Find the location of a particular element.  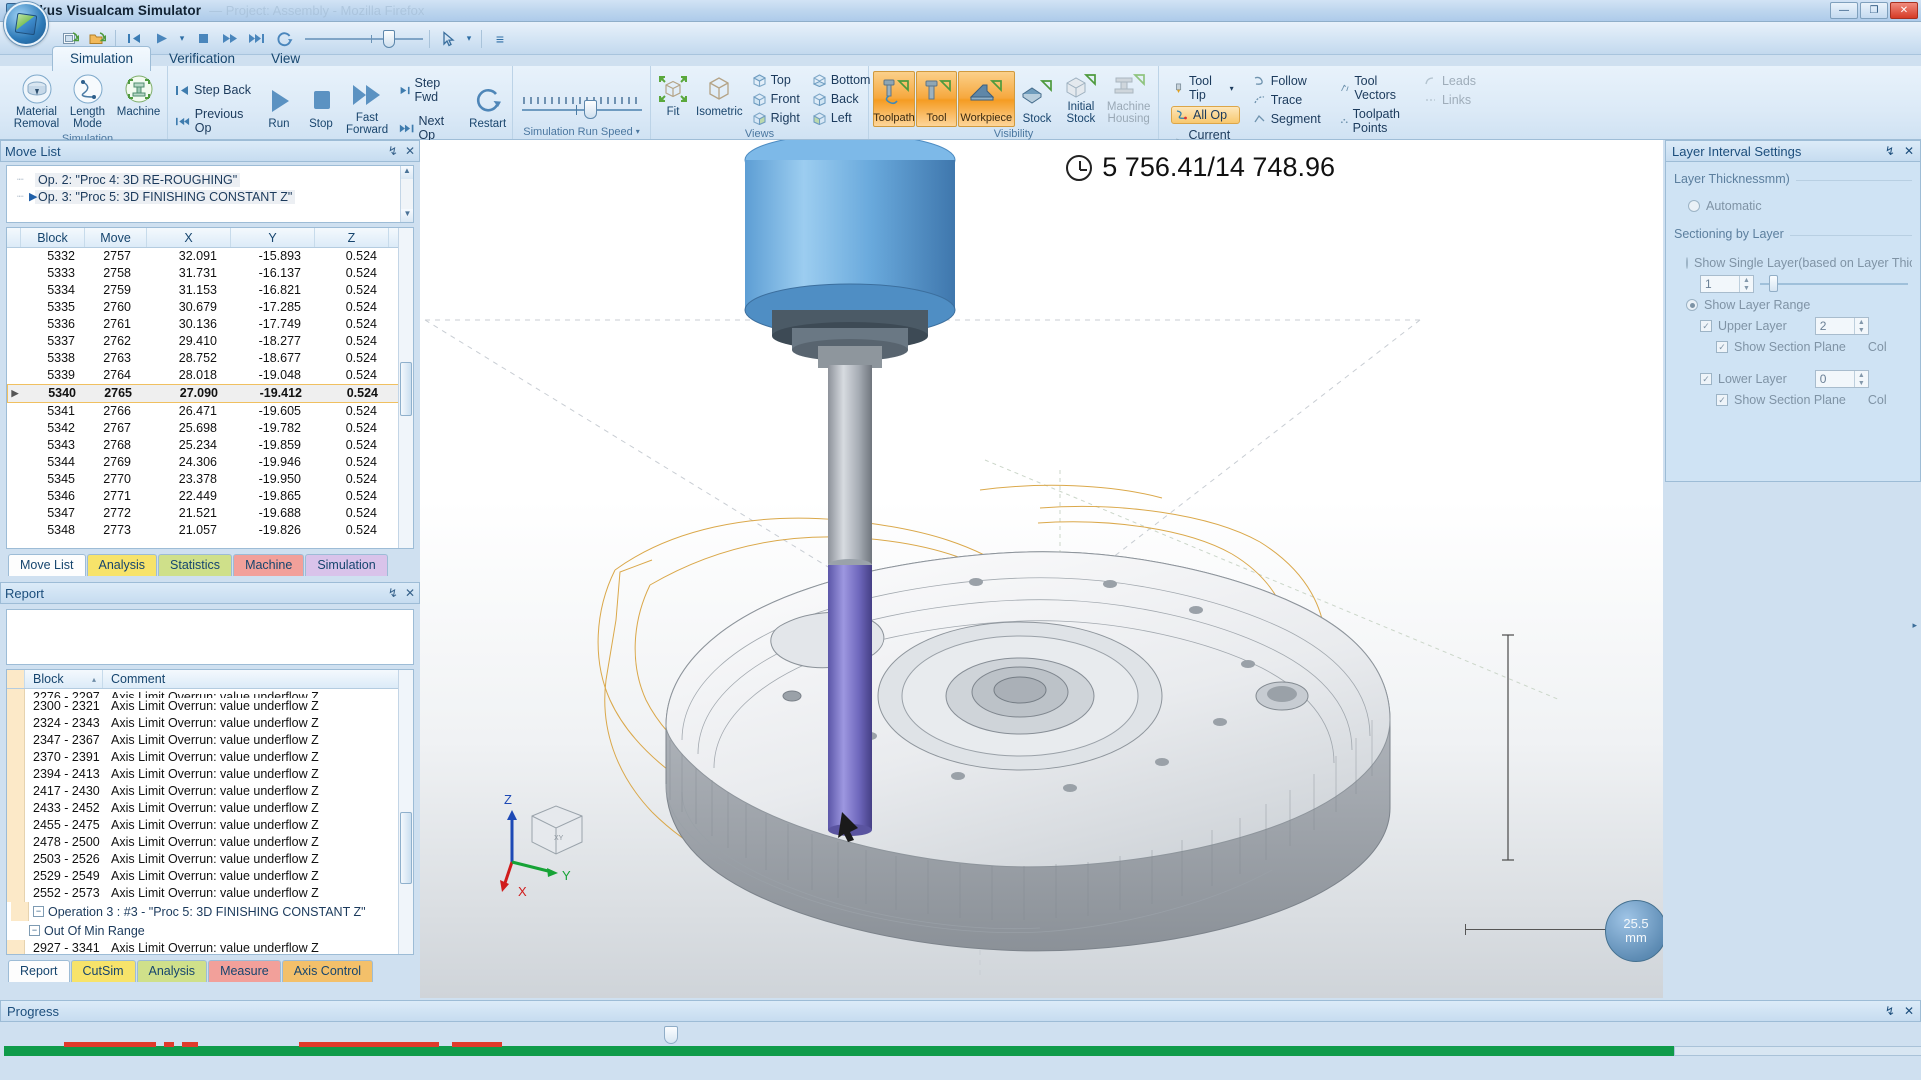

move-list-scrollbar is located at coordinates (405, 388).